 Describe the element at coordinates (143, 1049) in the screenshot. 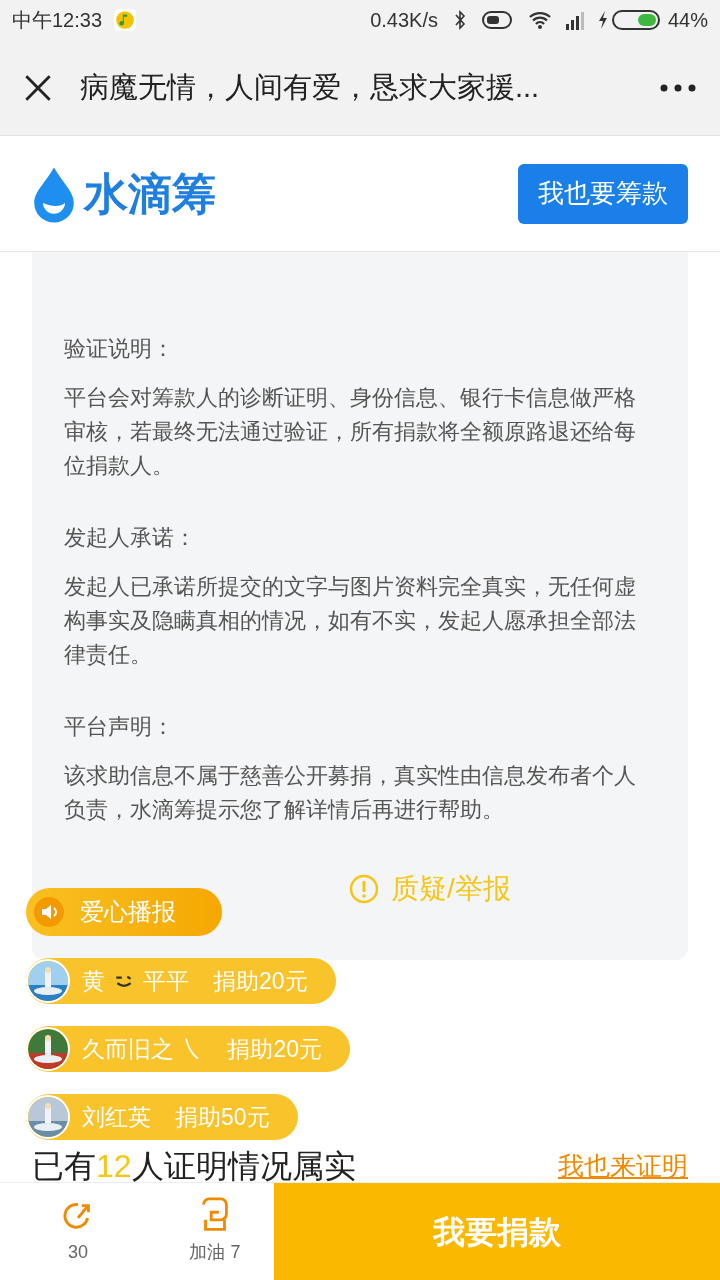

I see `donor-name: 久而旧之 ㇏` at that location.